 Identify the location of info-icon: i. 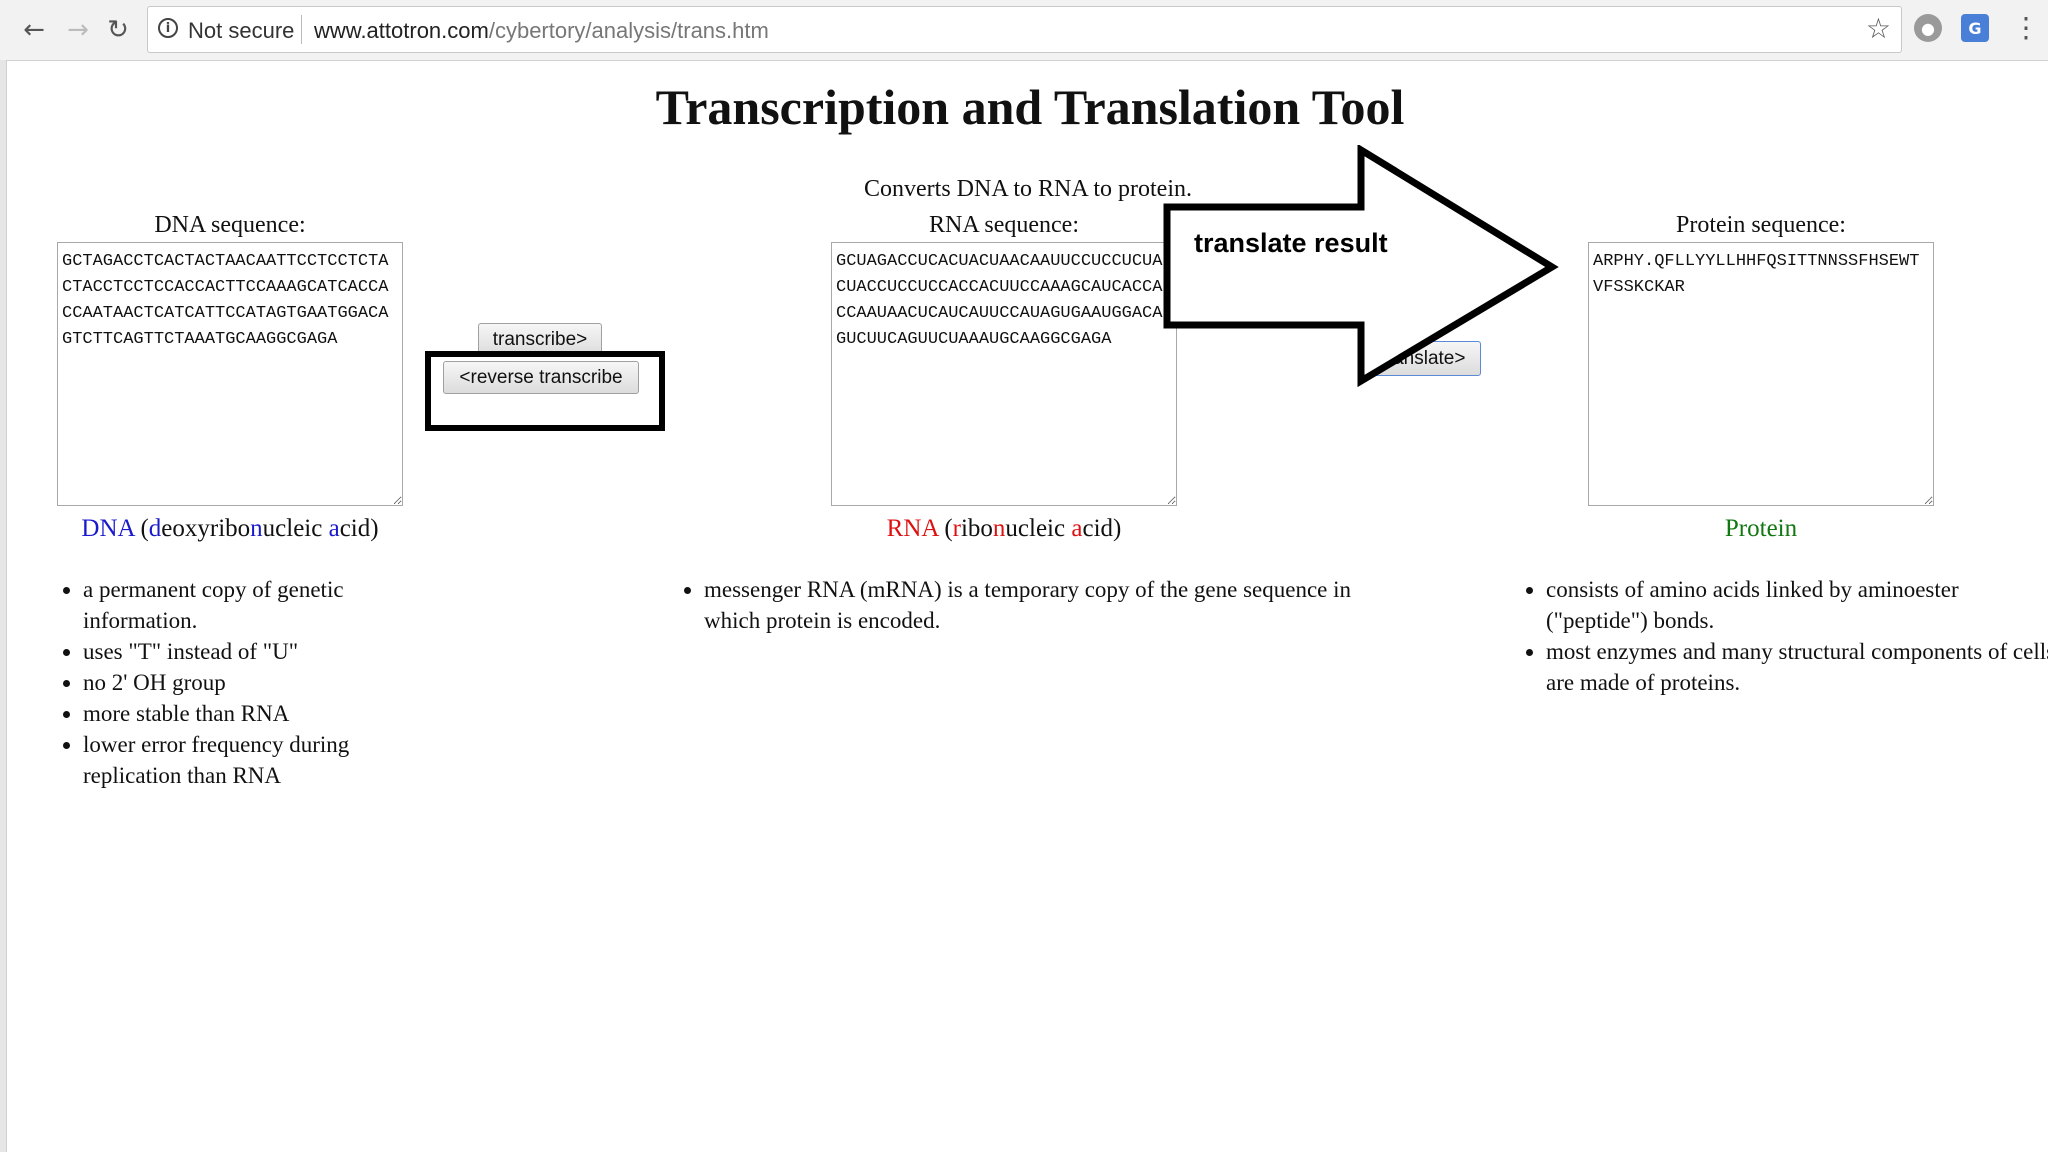
(168, 28).